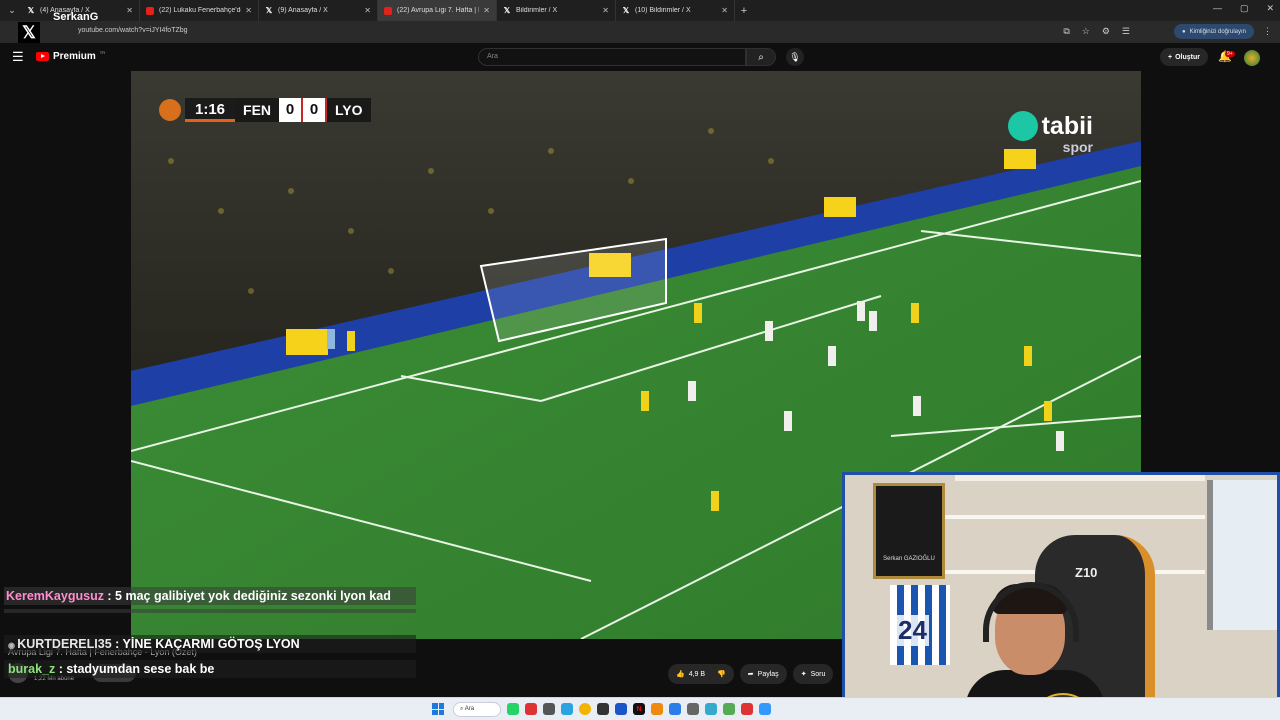  I want to click on ask-label: Soru, so click(818, 674).